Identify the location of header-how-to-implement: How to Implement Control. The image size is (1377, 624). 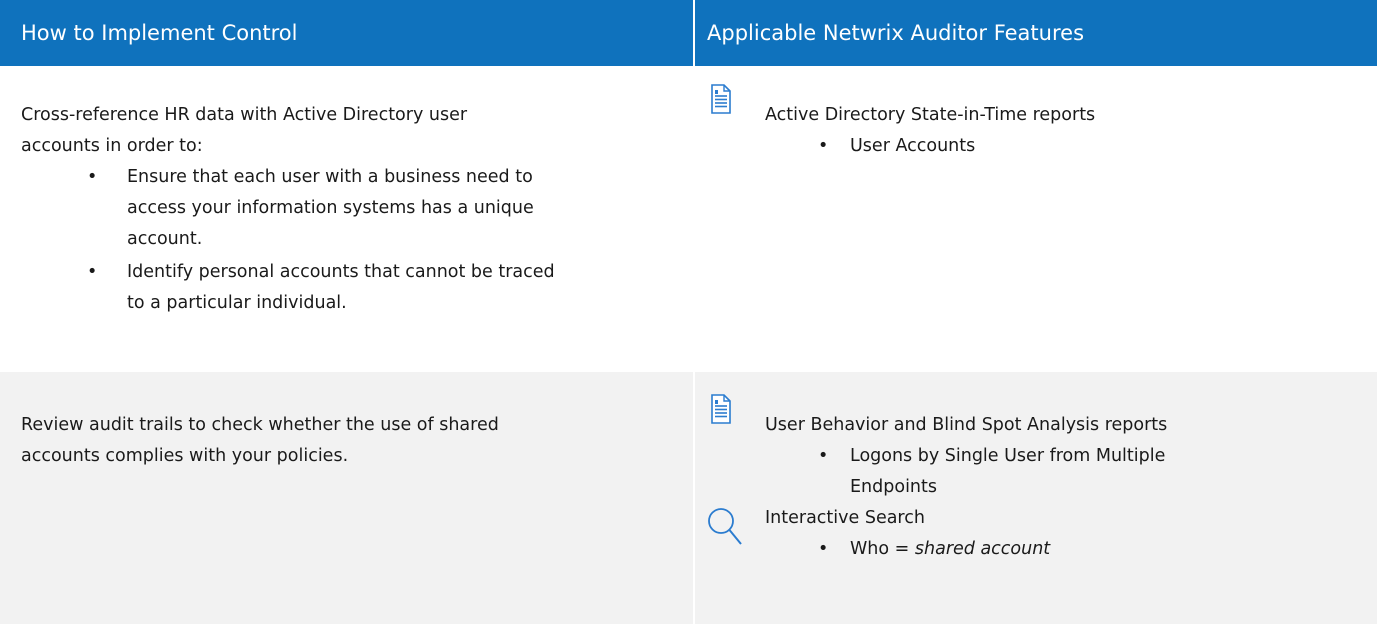
(159, 33).